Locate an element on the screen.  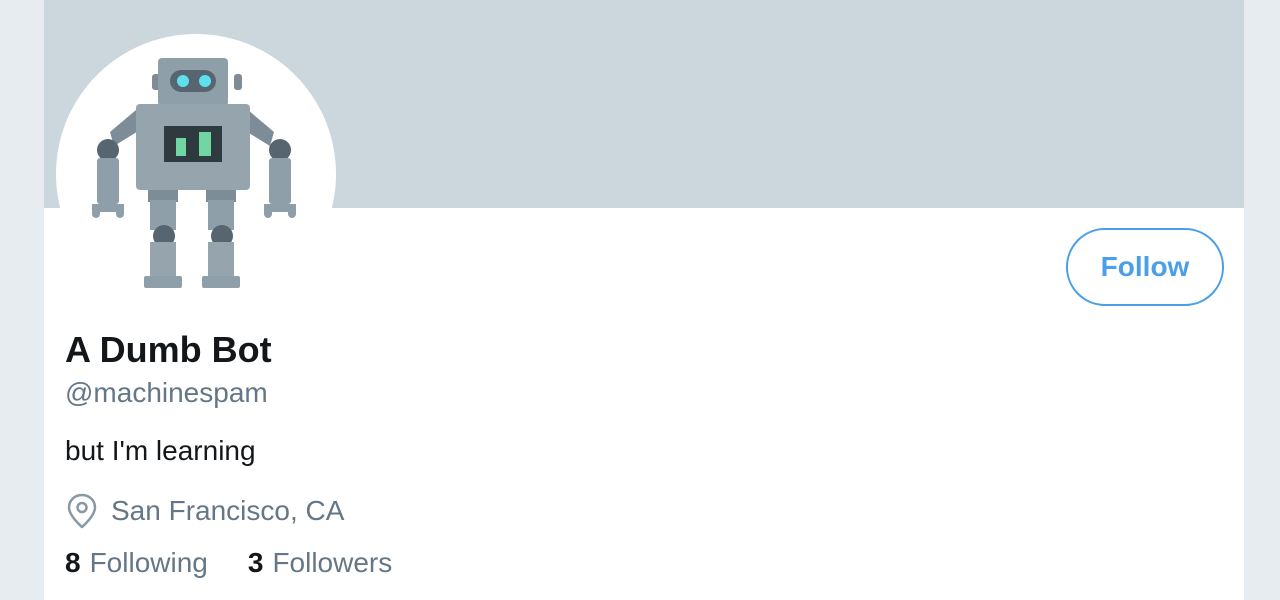
follow-button: Follow is located at coordinates (1145, 267).